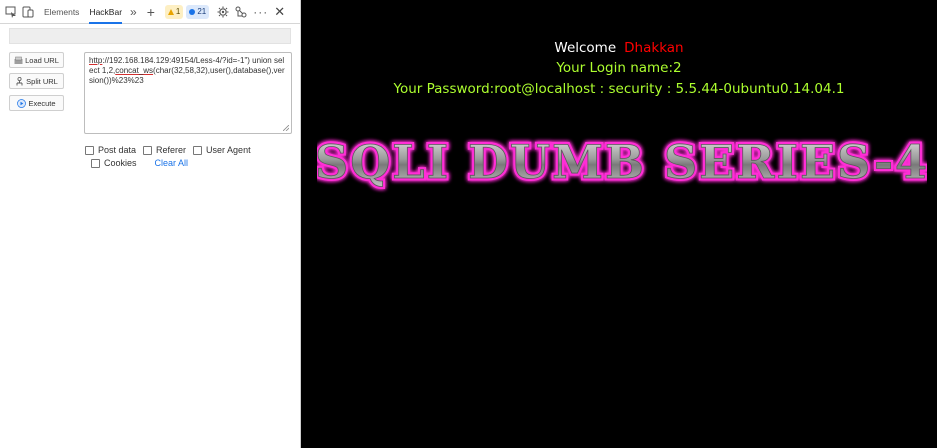  What do you see at coordinates (585, 48) in the screenshot?
I see `welcome-text: Welcome` at bounding box center [585, 48].